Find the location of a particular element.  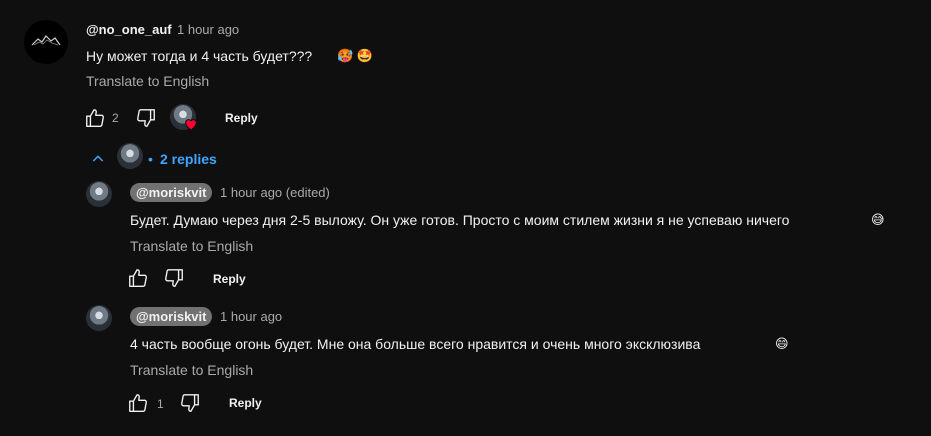

chevron-up-icon is located at coordinates (98, 158).